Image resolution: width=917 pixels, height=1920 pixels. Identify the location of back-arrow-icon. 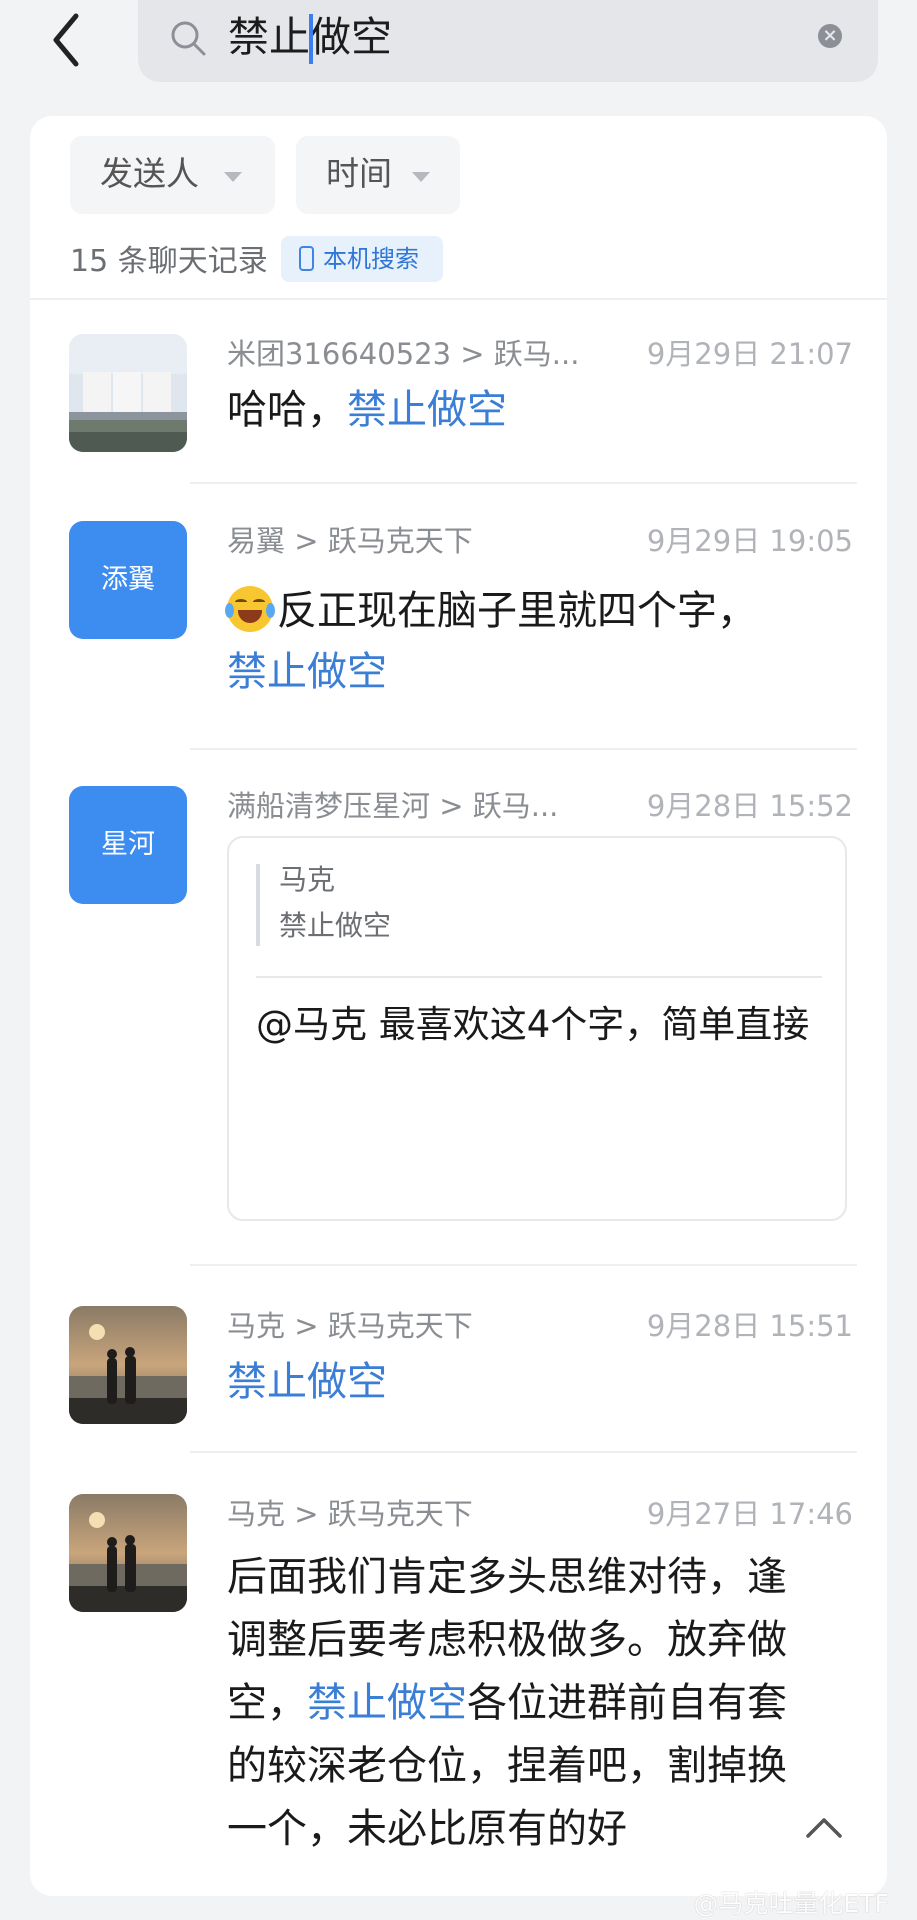
(71, 40).